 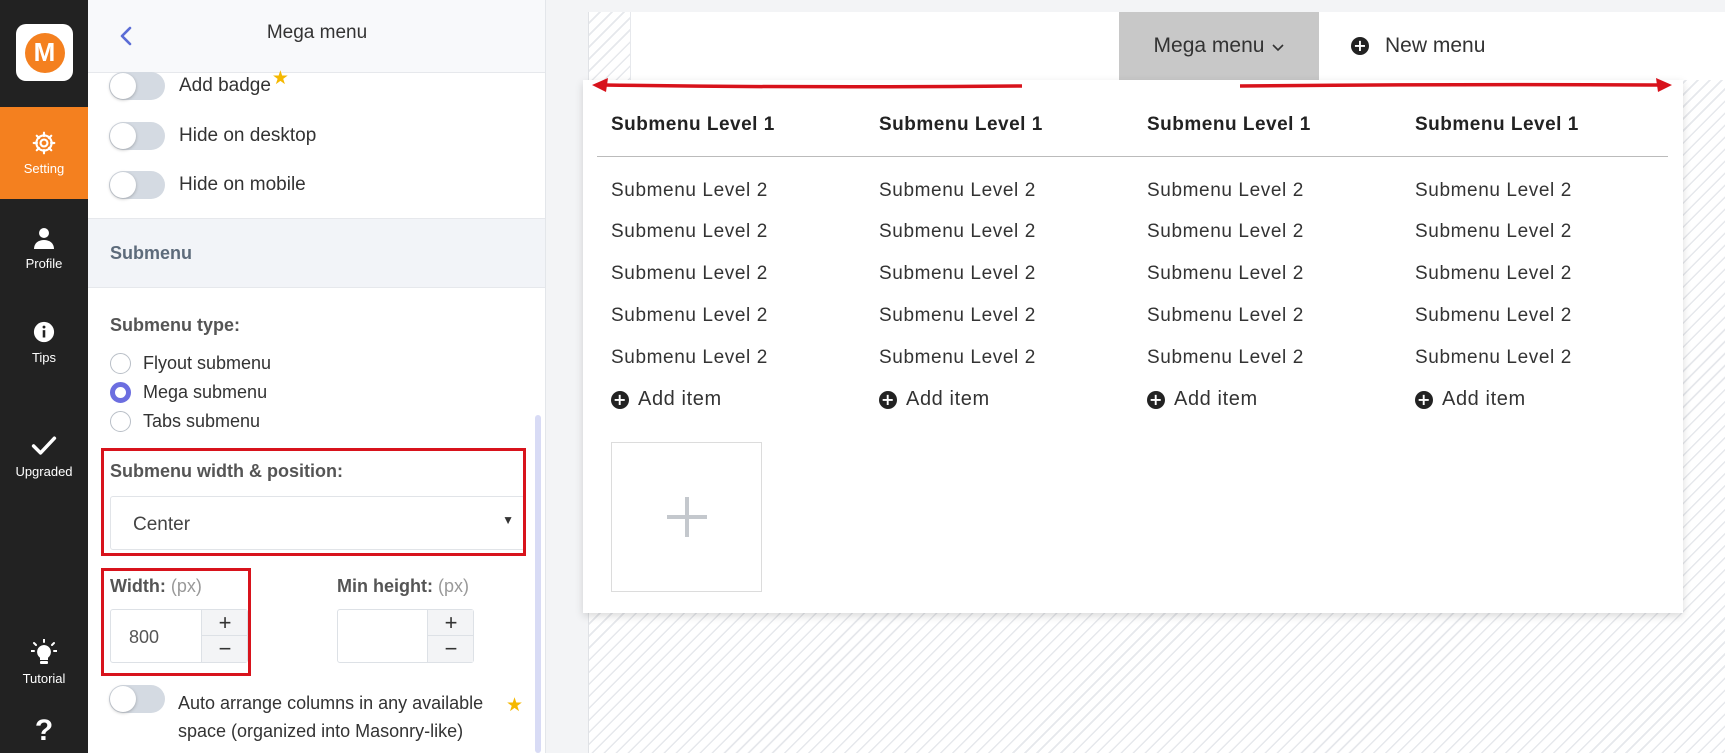 What do you see at coordinates (207, 362) in the screenshot?
I see `radio-label: Flyout submenu` at bounding box center [207, 362].